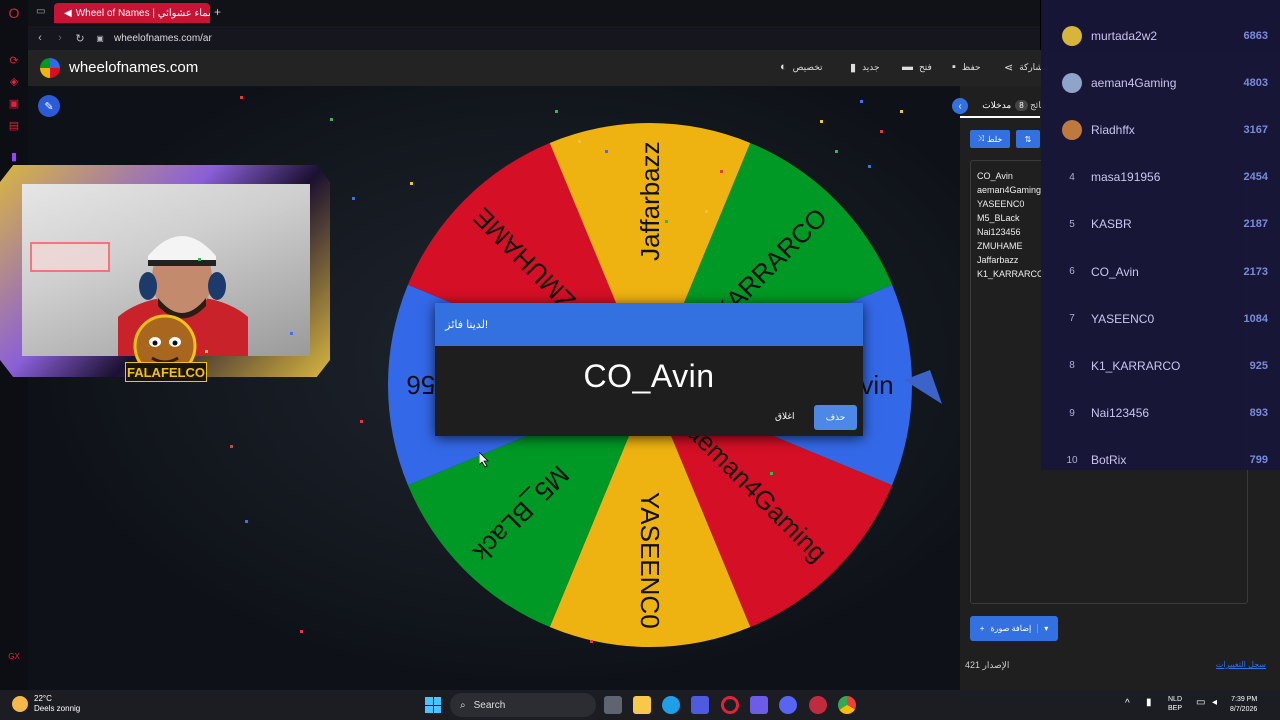 The image size is (1280, 720). I want to click on add-image-button: + إضافة صورة ▾, so click(1014, 628).